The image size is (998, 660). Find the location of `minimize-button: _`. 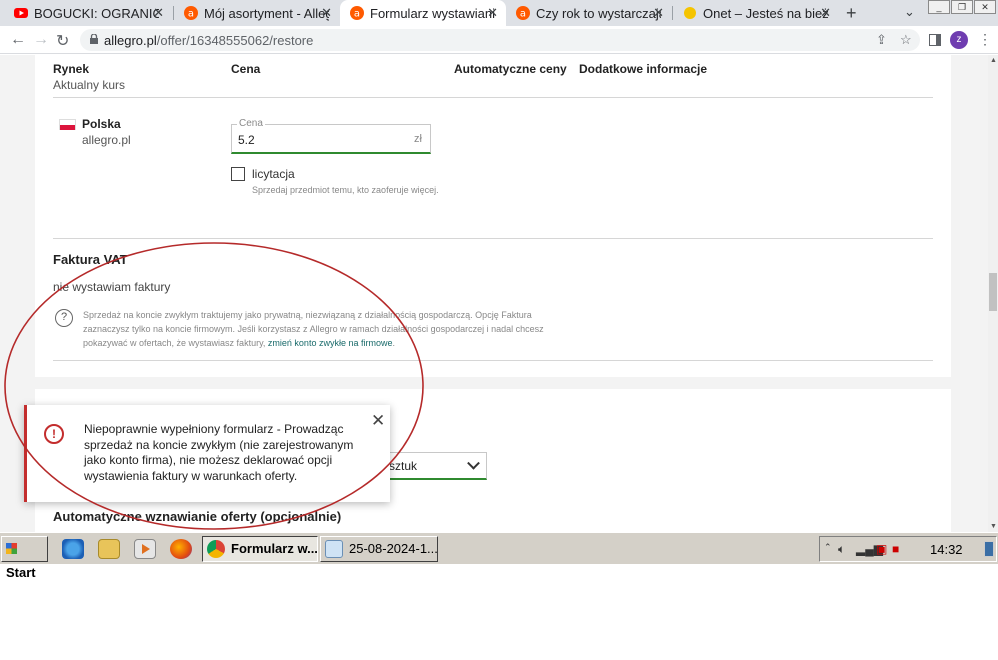

minimize-button: _ is located at coordinates (939, 7).